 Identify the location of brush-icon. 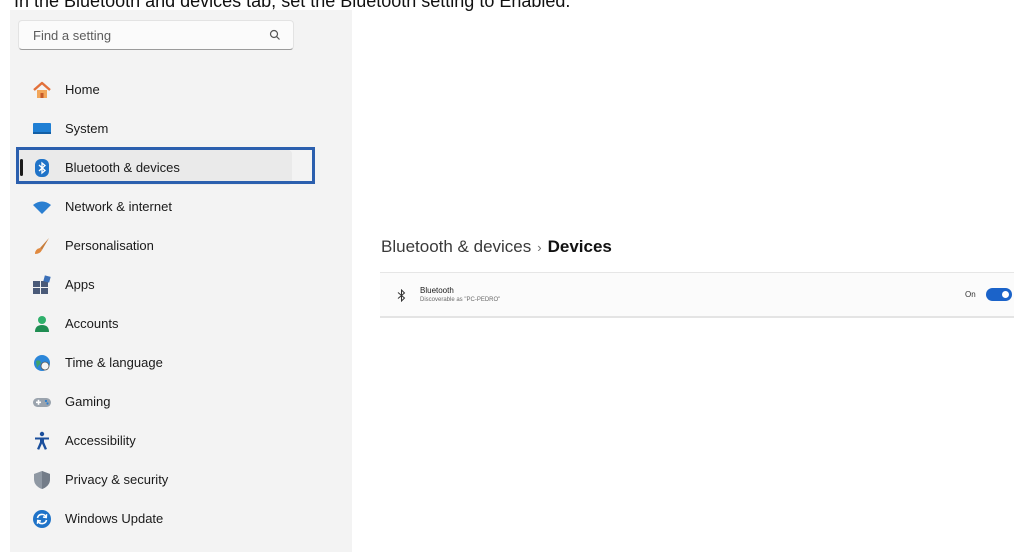
(42, 246).